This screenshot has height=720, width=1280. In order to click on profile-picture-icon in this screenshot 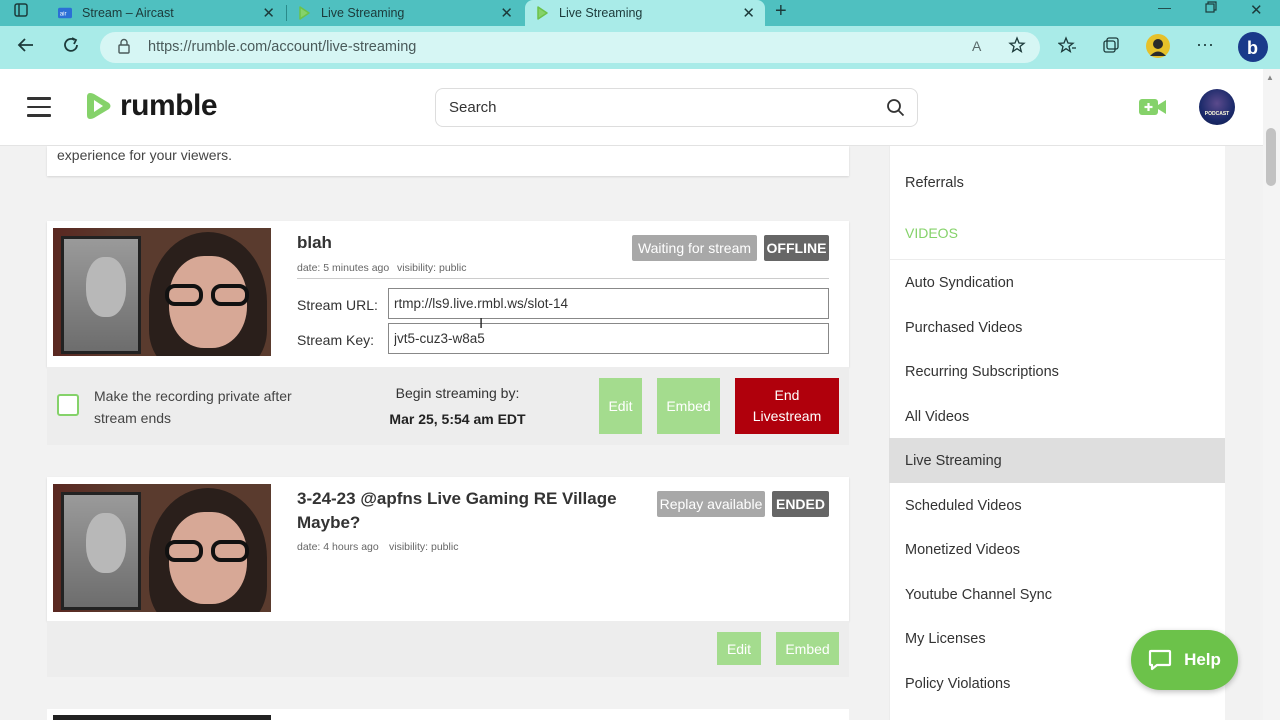, I will do `click(1158, 48)`.